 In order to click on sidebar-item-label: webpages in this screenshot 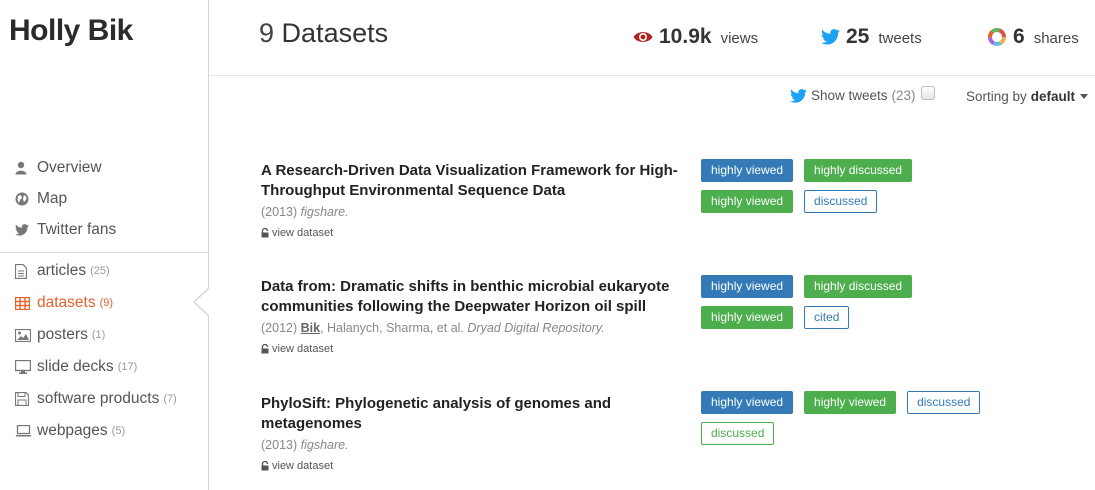, I will do `click(72, 430)`.